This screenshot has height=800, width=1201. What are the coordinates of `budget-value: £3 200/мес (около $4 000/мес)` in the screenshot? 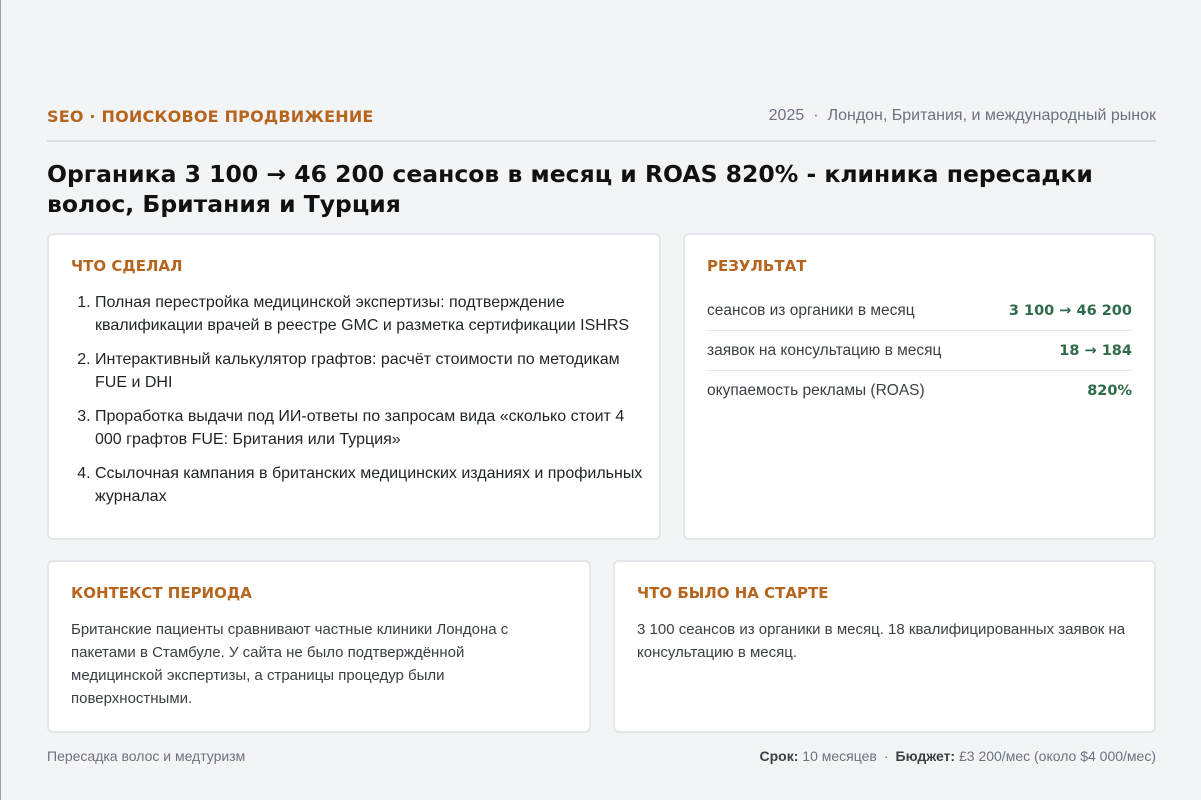 It's located at (1057, 756).